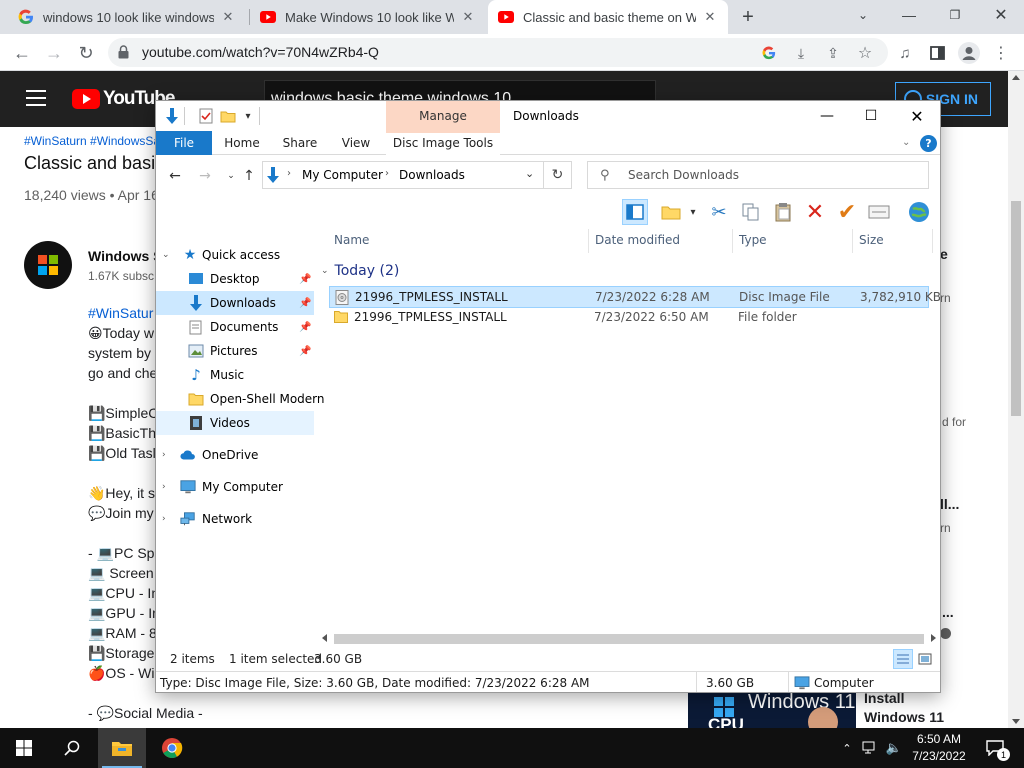  What do you see at coordinates (753, 240) in the screenshot?
I see `column-type: Type` at bounding box center [753, 240].